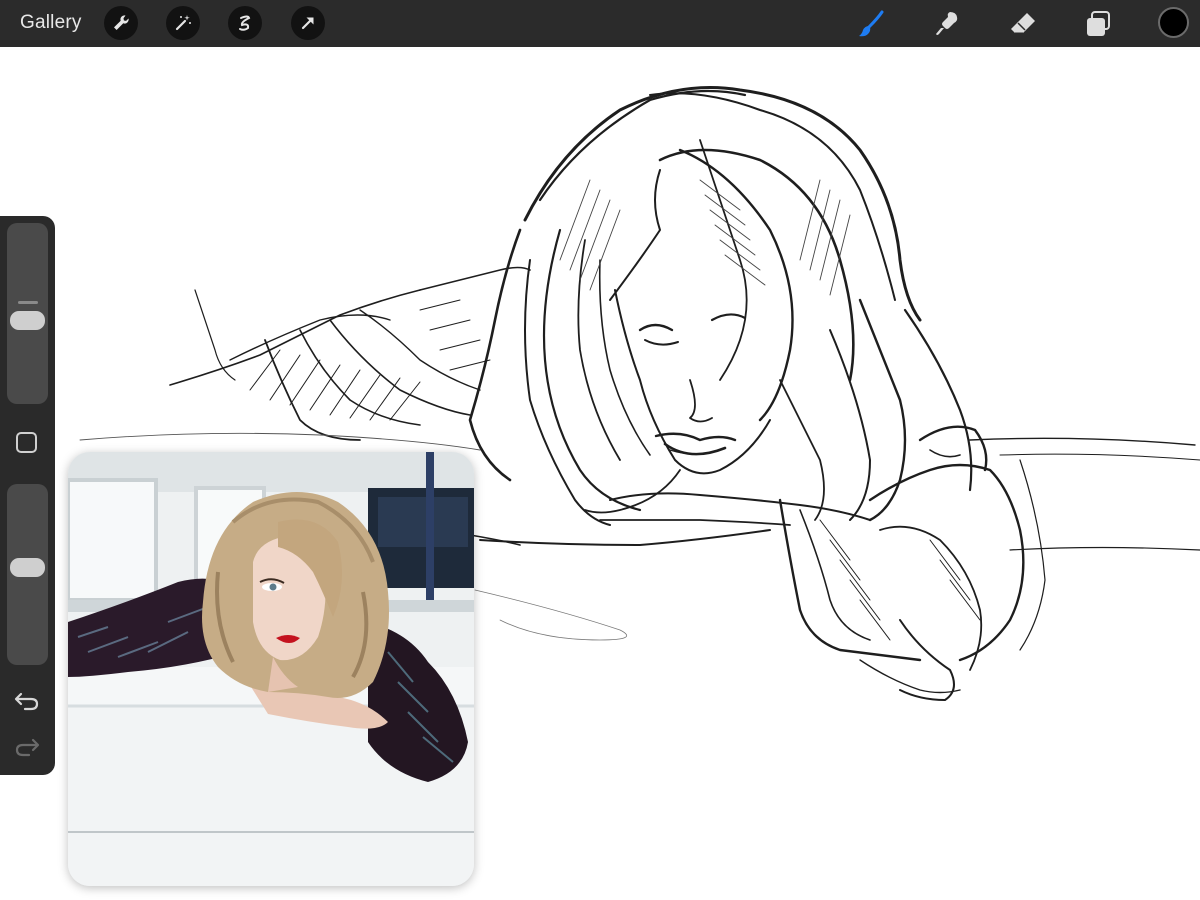  I want to click on selection-icon, so click(245, 23).